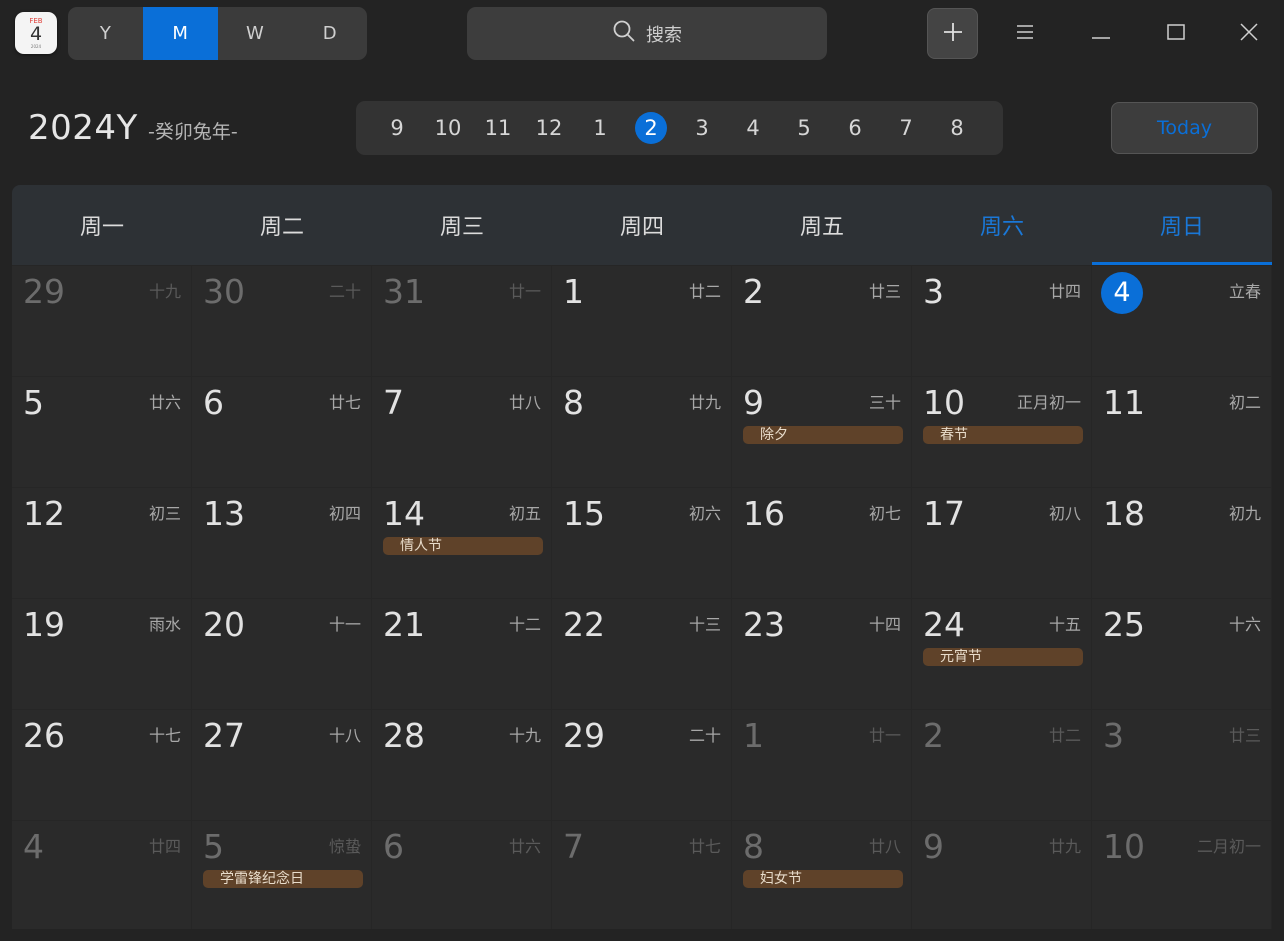 The image size is (1284, 941). Describe the element at coordinates (600, 128) in the screenshot. I see `month-item-1: 1` at that location.